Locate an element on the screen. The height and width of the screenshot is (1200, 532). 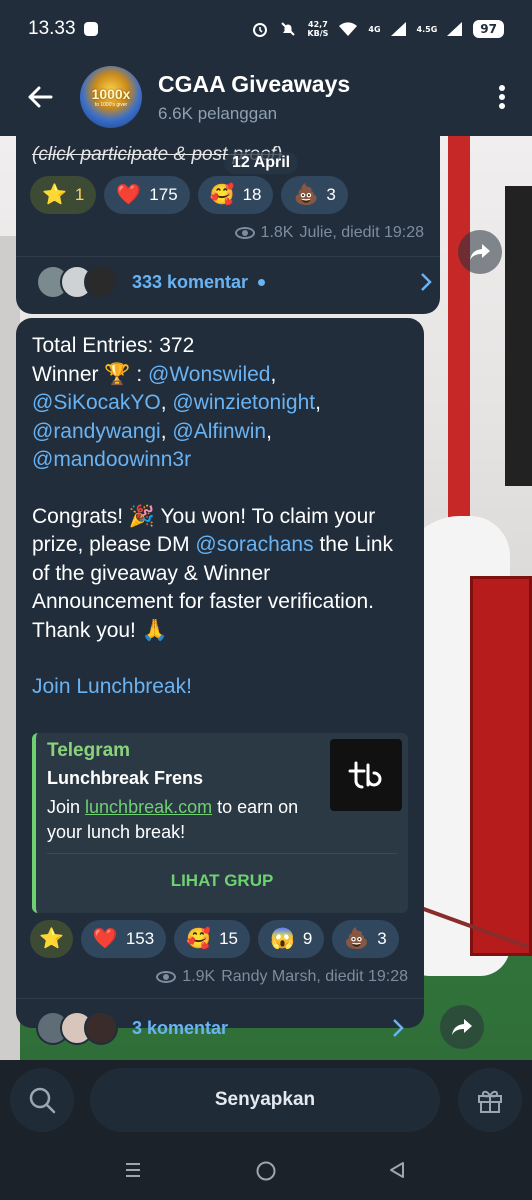
preview-url-link: lunchbreak.com is located at coordinates (148, 807).